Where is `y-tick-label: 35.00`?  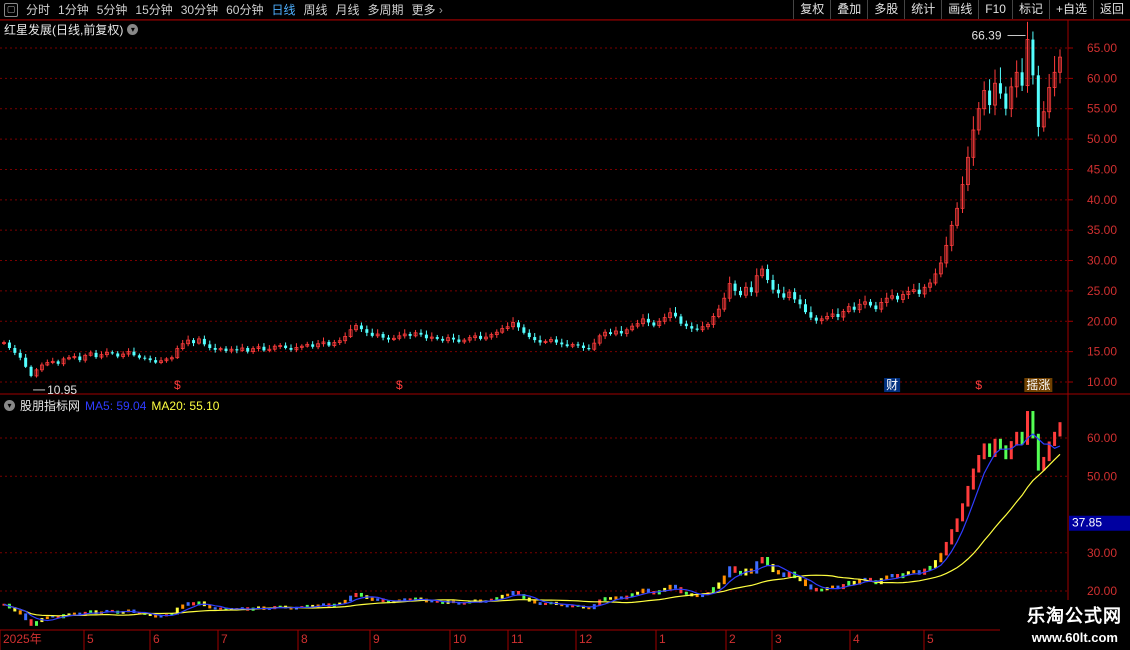 y-tick-label: 35.00 is located at coordinates (1102, 230).